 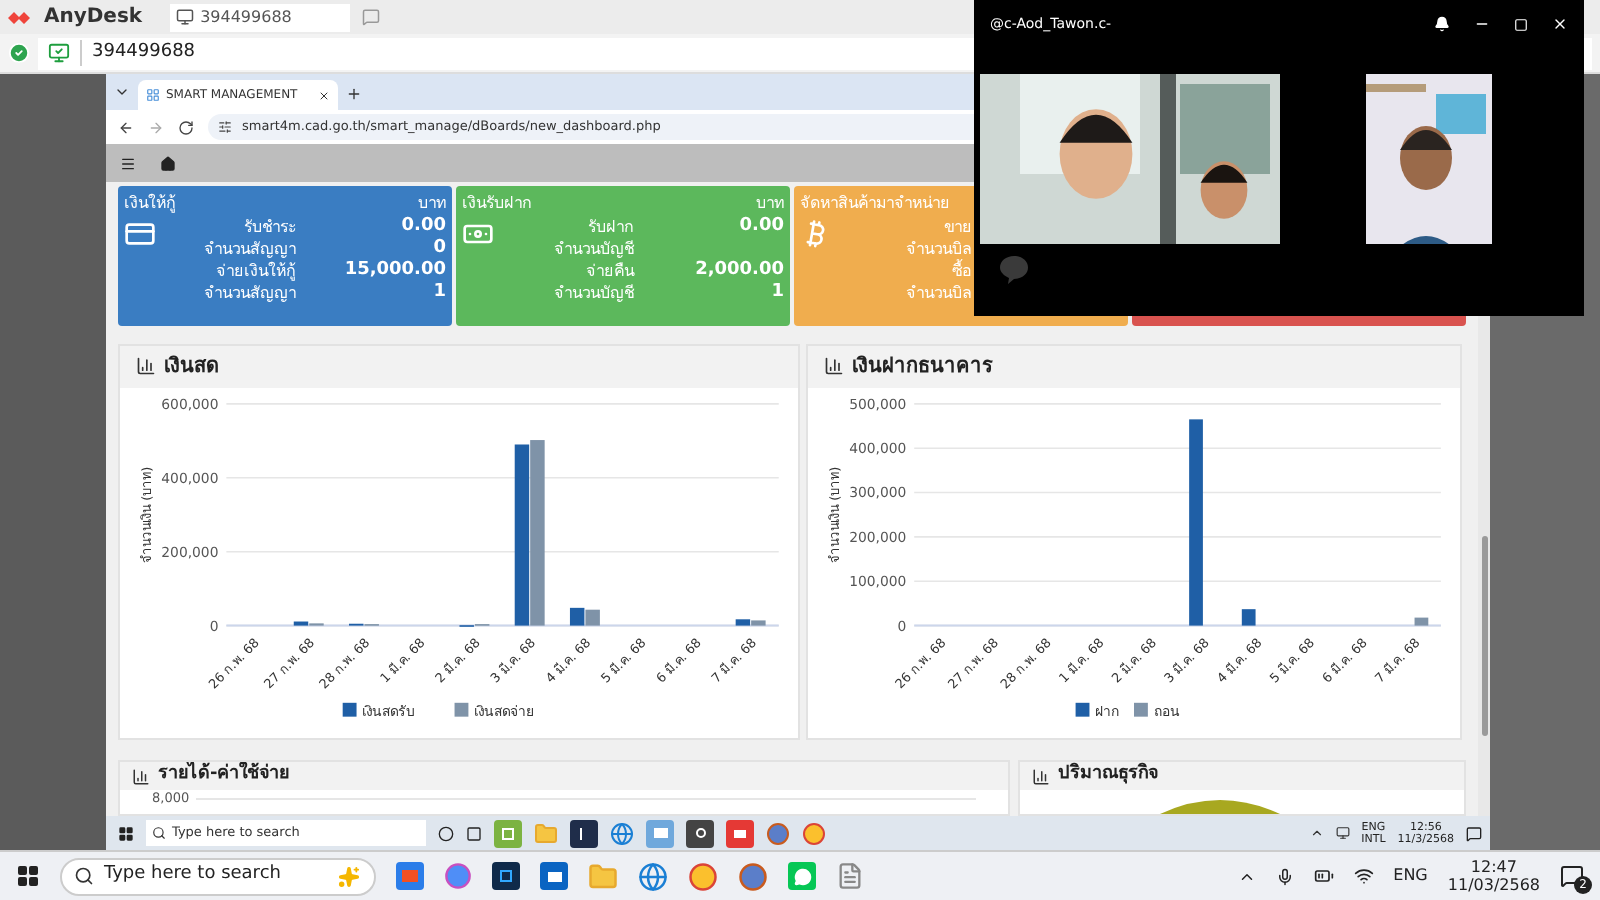 I want to click on card-title: จัดหาสินค้ามาจำหน่าย, so click(x=875, y=203).